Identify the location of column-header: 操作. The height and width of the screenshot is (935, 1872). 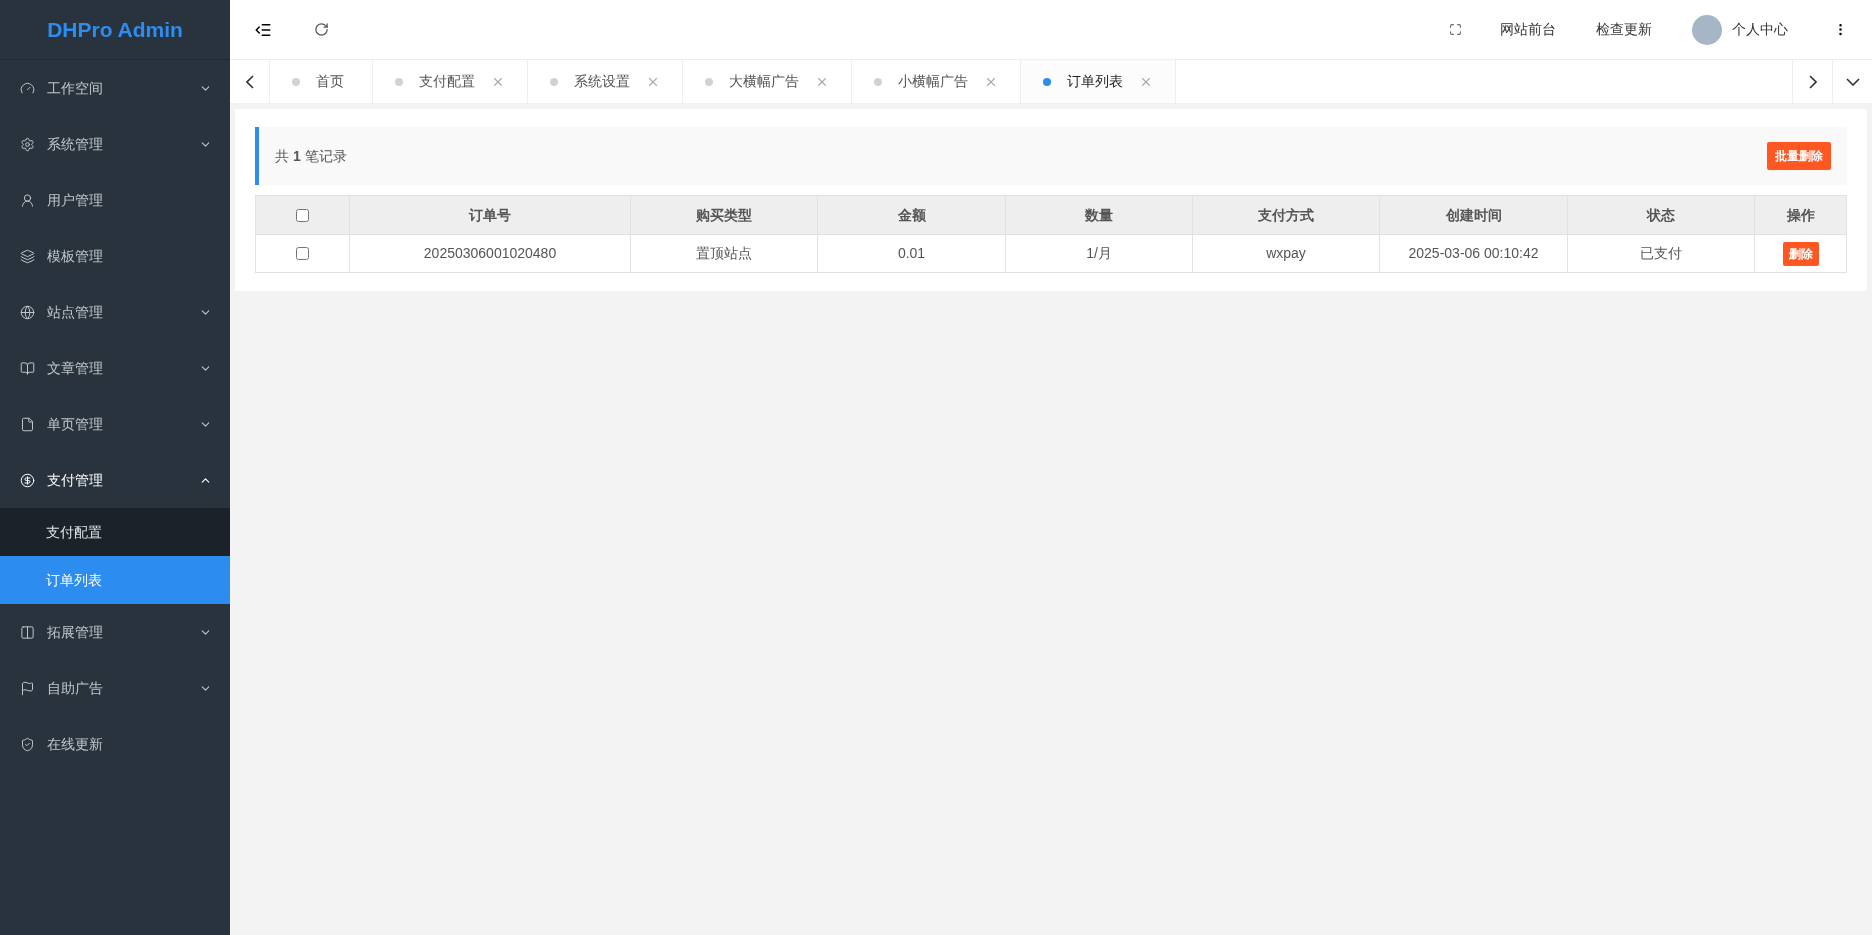
(1800, 215).